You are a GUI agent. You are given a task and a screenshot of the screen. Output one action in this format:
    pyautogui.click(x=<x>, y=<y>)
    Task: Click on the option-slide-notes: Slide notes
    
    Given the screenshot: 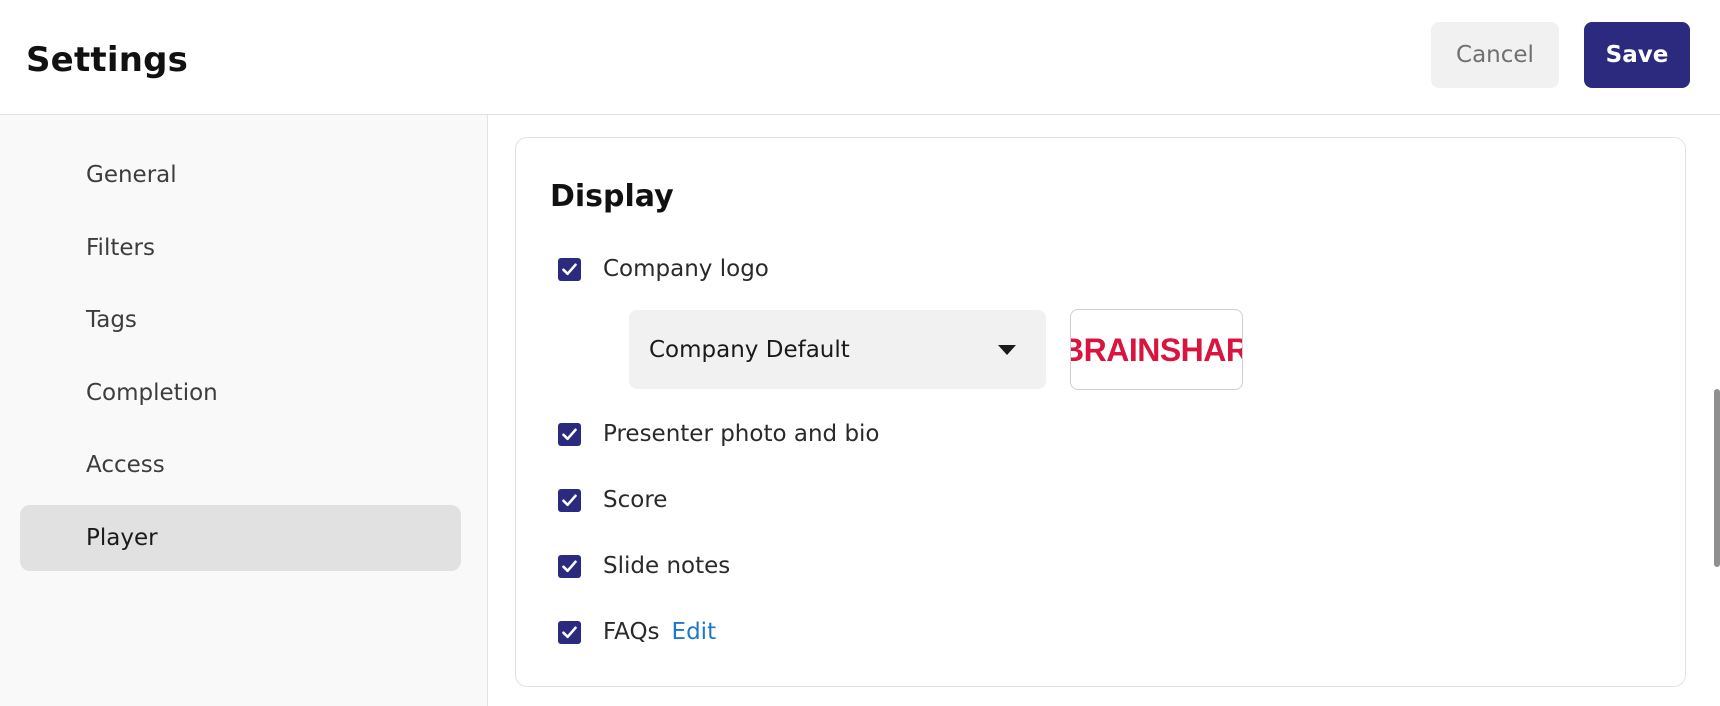 What is the action you would take?
    pyautogui.click(x=644, y=566)
    